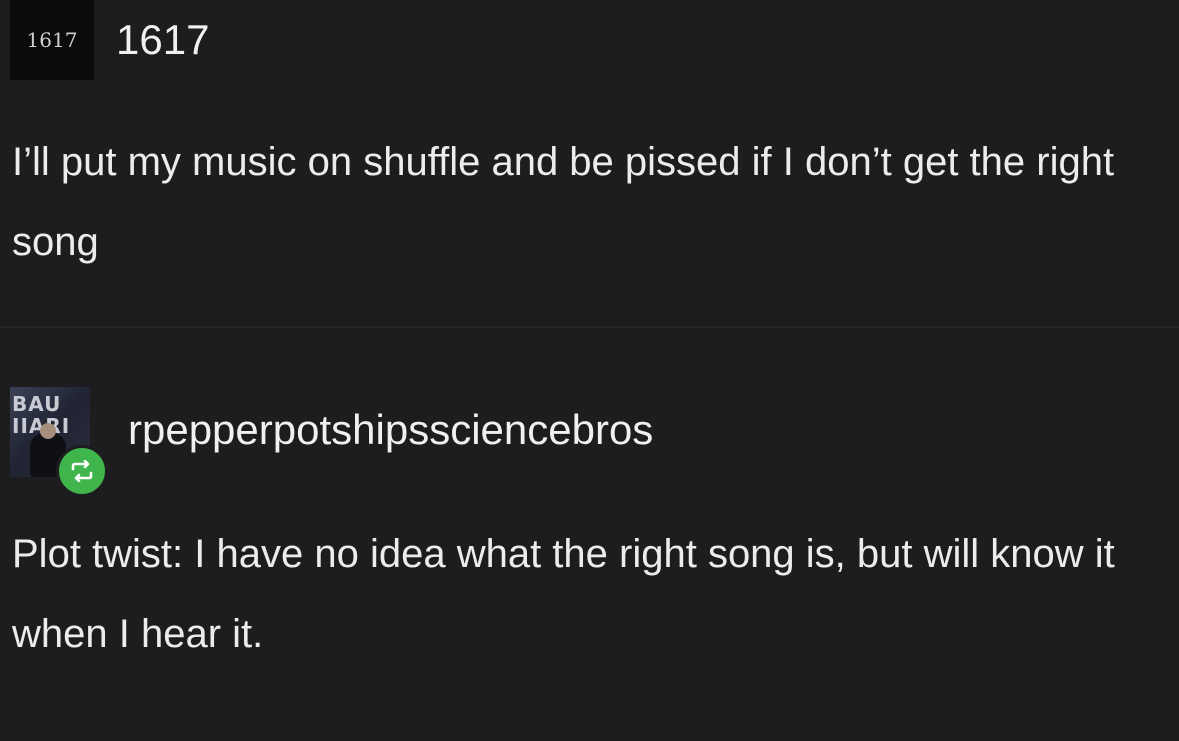 The width and height of the screenshot is (1179, 741). What do you see at coordinates (109, 40) in the screenshot?
I see `original-post-header: 1617 1617` at bounding box center [109, 40].